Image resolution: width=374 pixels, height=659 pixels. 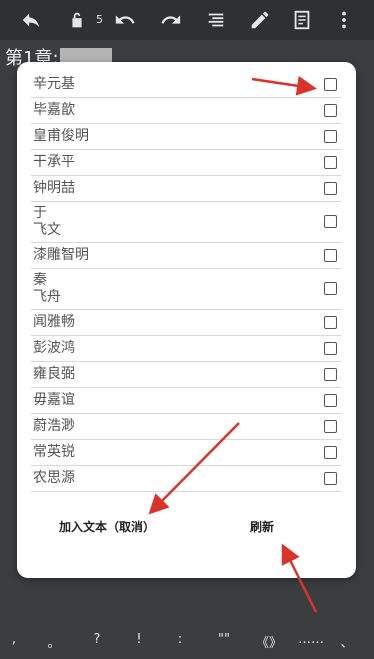 I want to click on list-item-label: 雍良弼, so click(x=54, y=374).